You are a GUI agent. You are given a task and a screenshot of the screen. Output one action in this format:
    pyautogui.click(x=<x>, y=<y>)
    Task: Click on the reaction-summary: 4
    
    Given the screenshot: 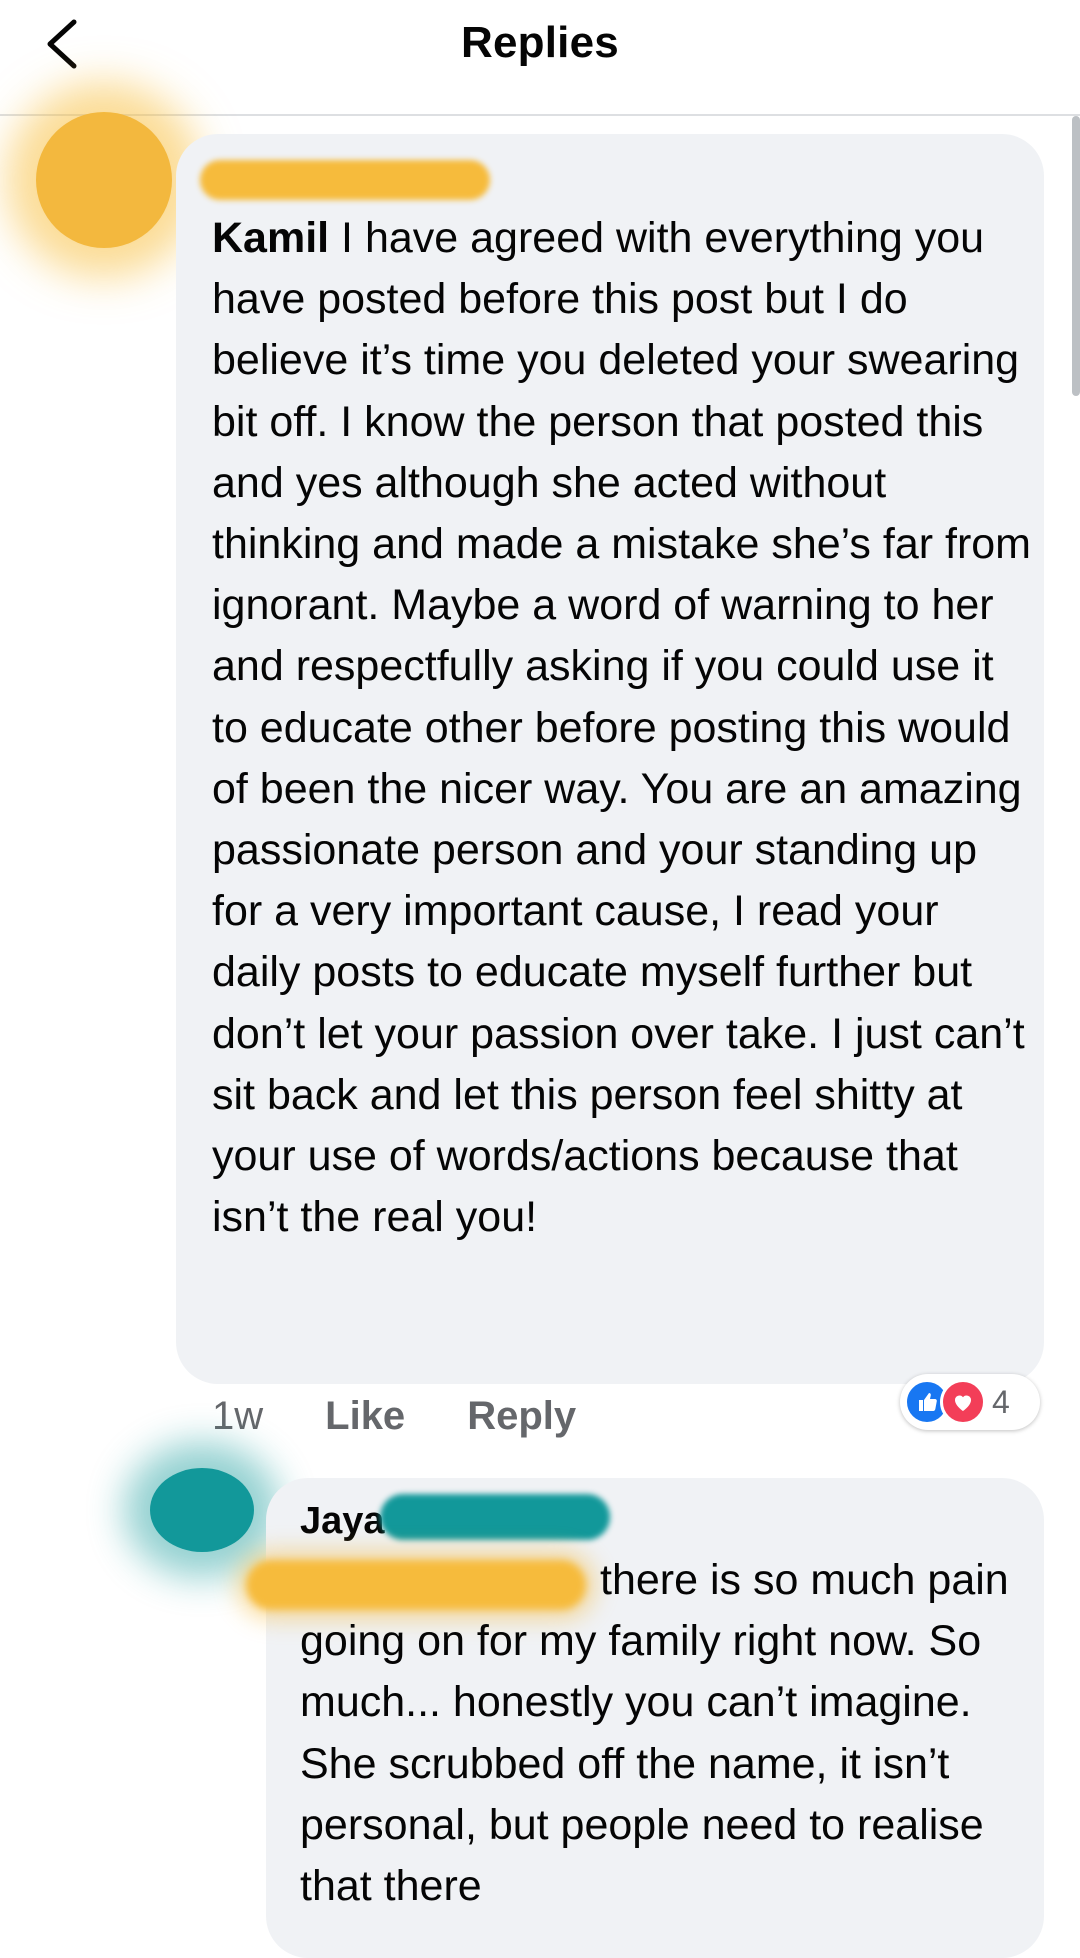 What is the action you would take?
    pyautogui.click(x=970, y=1402)
    